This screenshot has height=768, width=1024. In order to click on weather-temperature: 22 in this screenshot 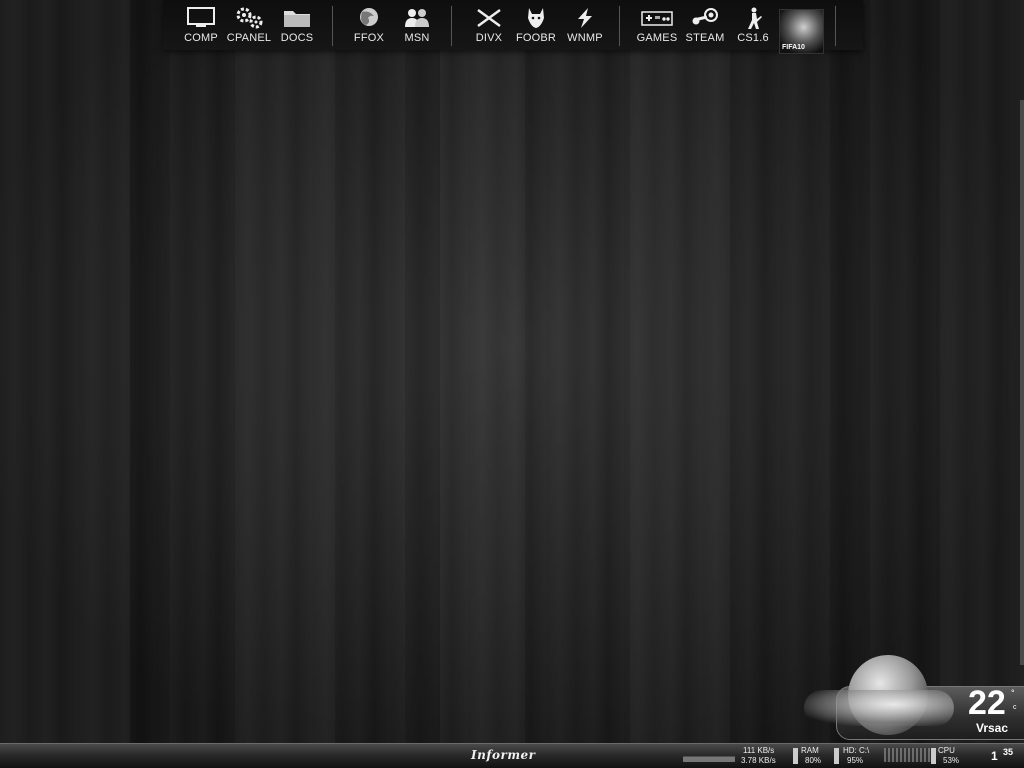, I will do `click(987, 703)`.